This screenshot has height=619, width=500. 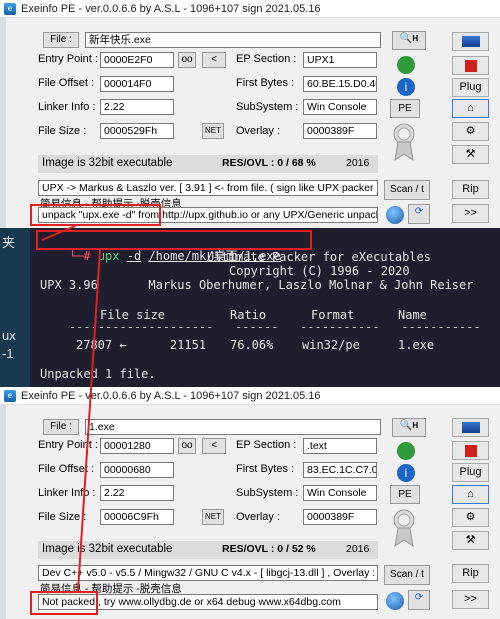 I want to click on file-offset-field-2: 00000680, so click(x=137, y=470).